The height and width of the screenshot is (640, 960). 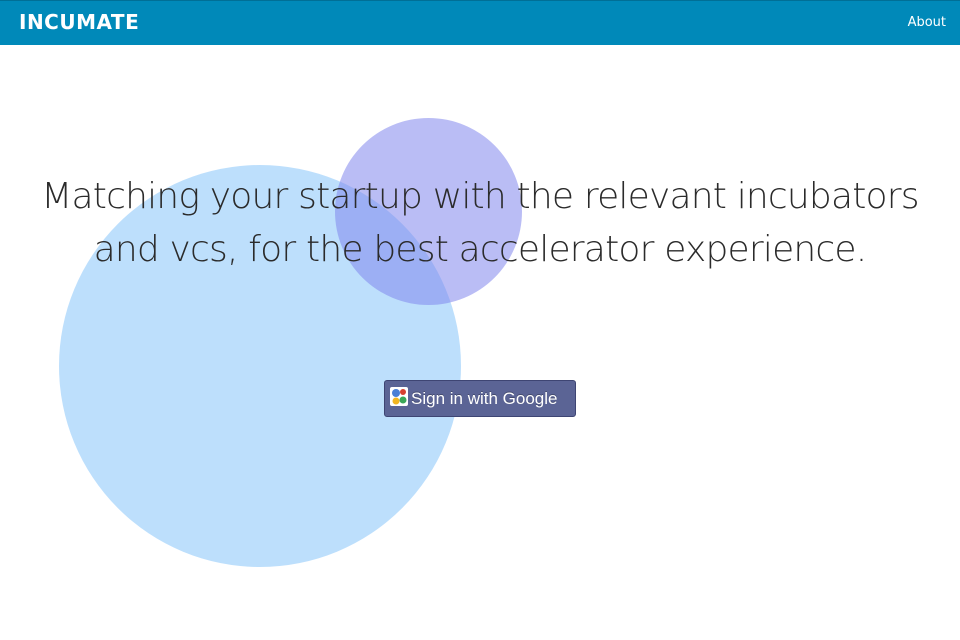 I want to click on sign-in-with-google-button: Sign in with Google, so click(x=480, y=398).